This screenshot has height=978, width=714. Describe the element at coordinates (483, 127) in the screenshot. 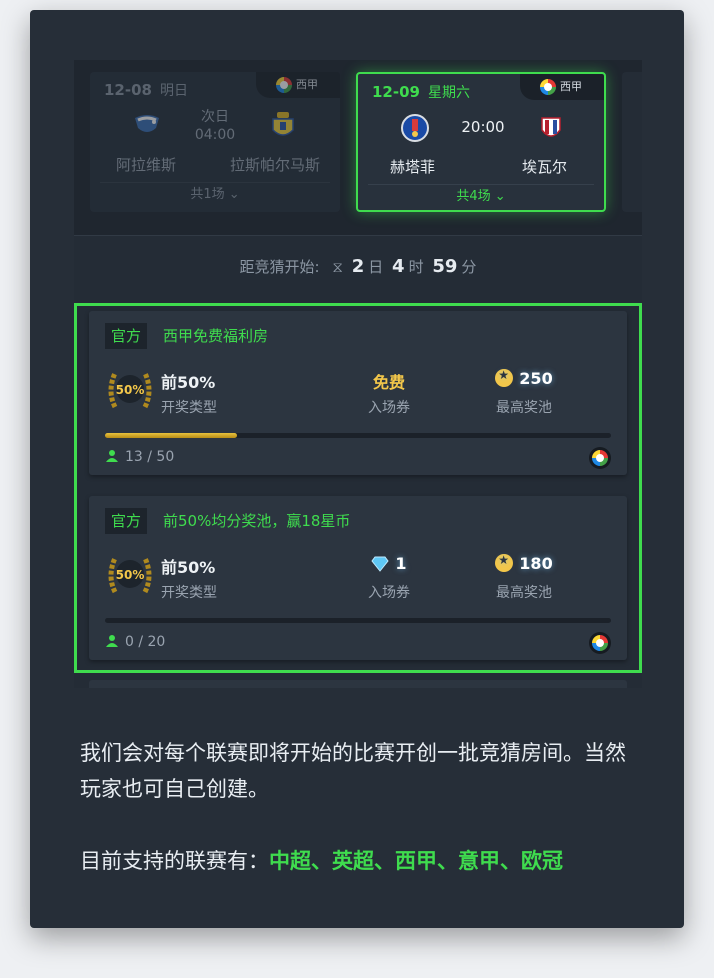

I see `match-time: 20:00` at that location.